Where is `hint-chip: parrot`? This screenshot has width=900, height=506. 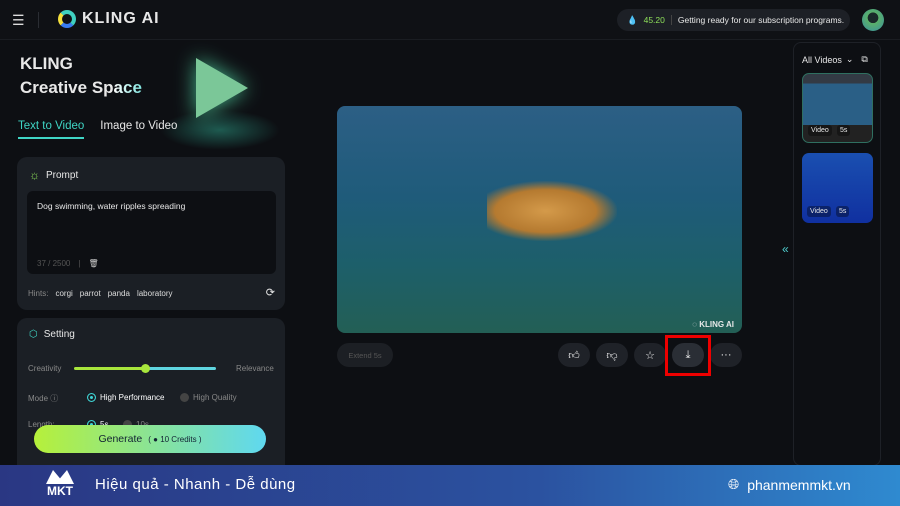
hint-chip: parrot is located at coordinates (90, 293).